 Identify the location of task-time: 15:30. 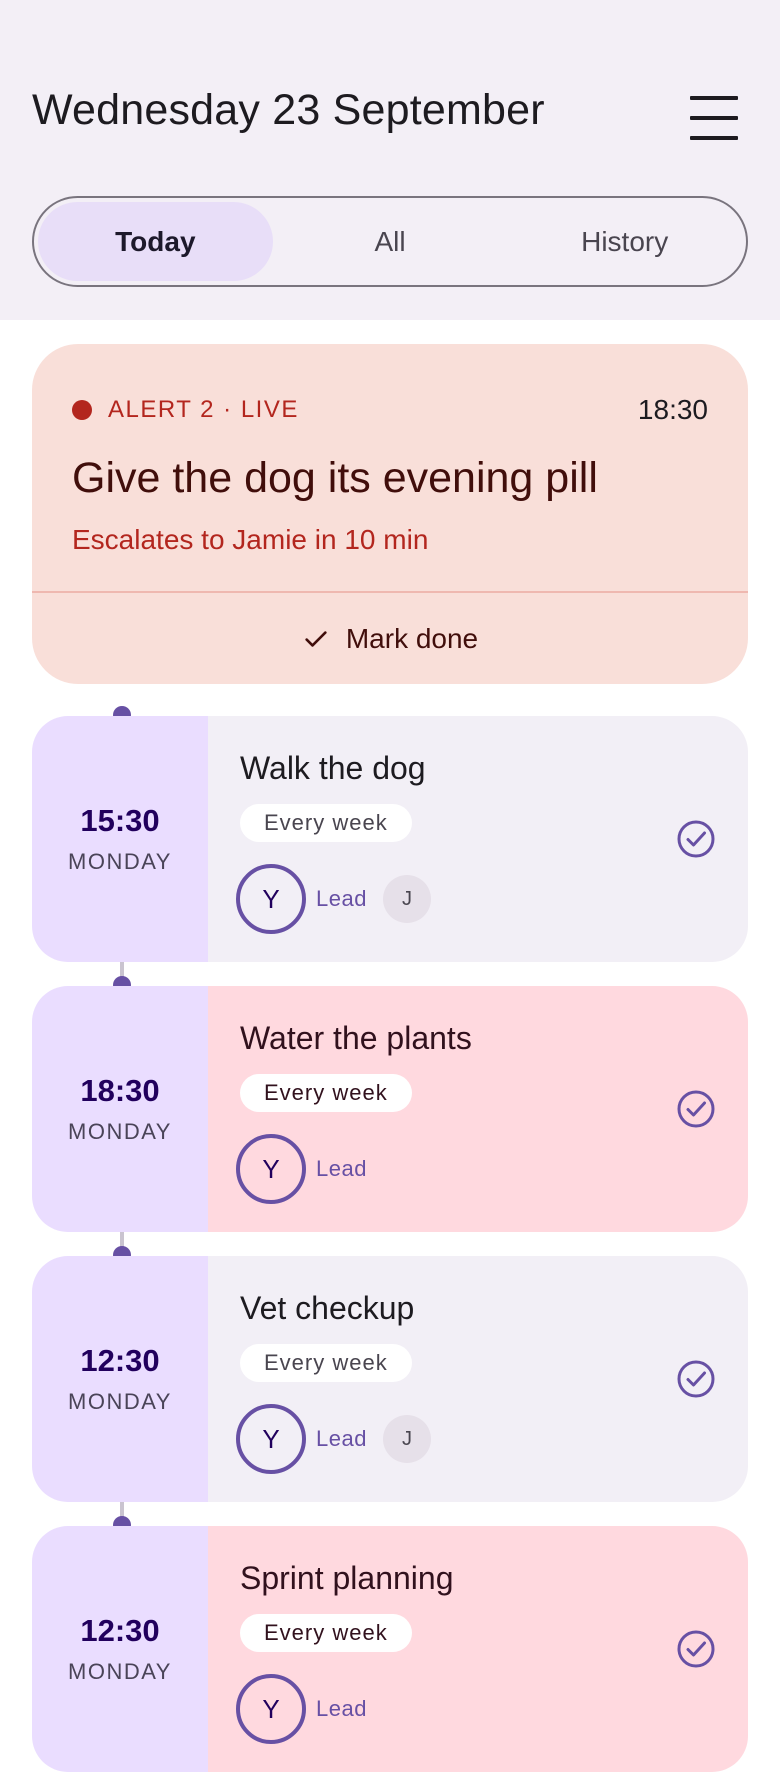
(120, 820).